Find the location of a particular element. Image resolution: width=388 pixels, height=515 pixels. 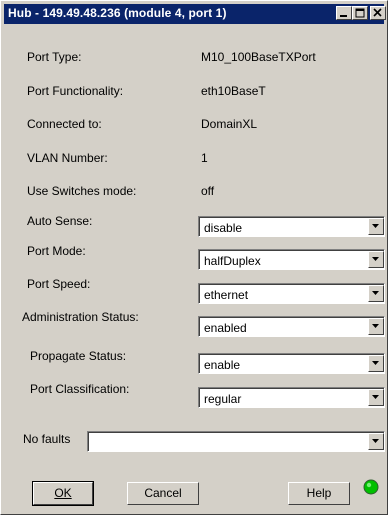

auto-sense-select: disable is located at coordinates (291, 226).